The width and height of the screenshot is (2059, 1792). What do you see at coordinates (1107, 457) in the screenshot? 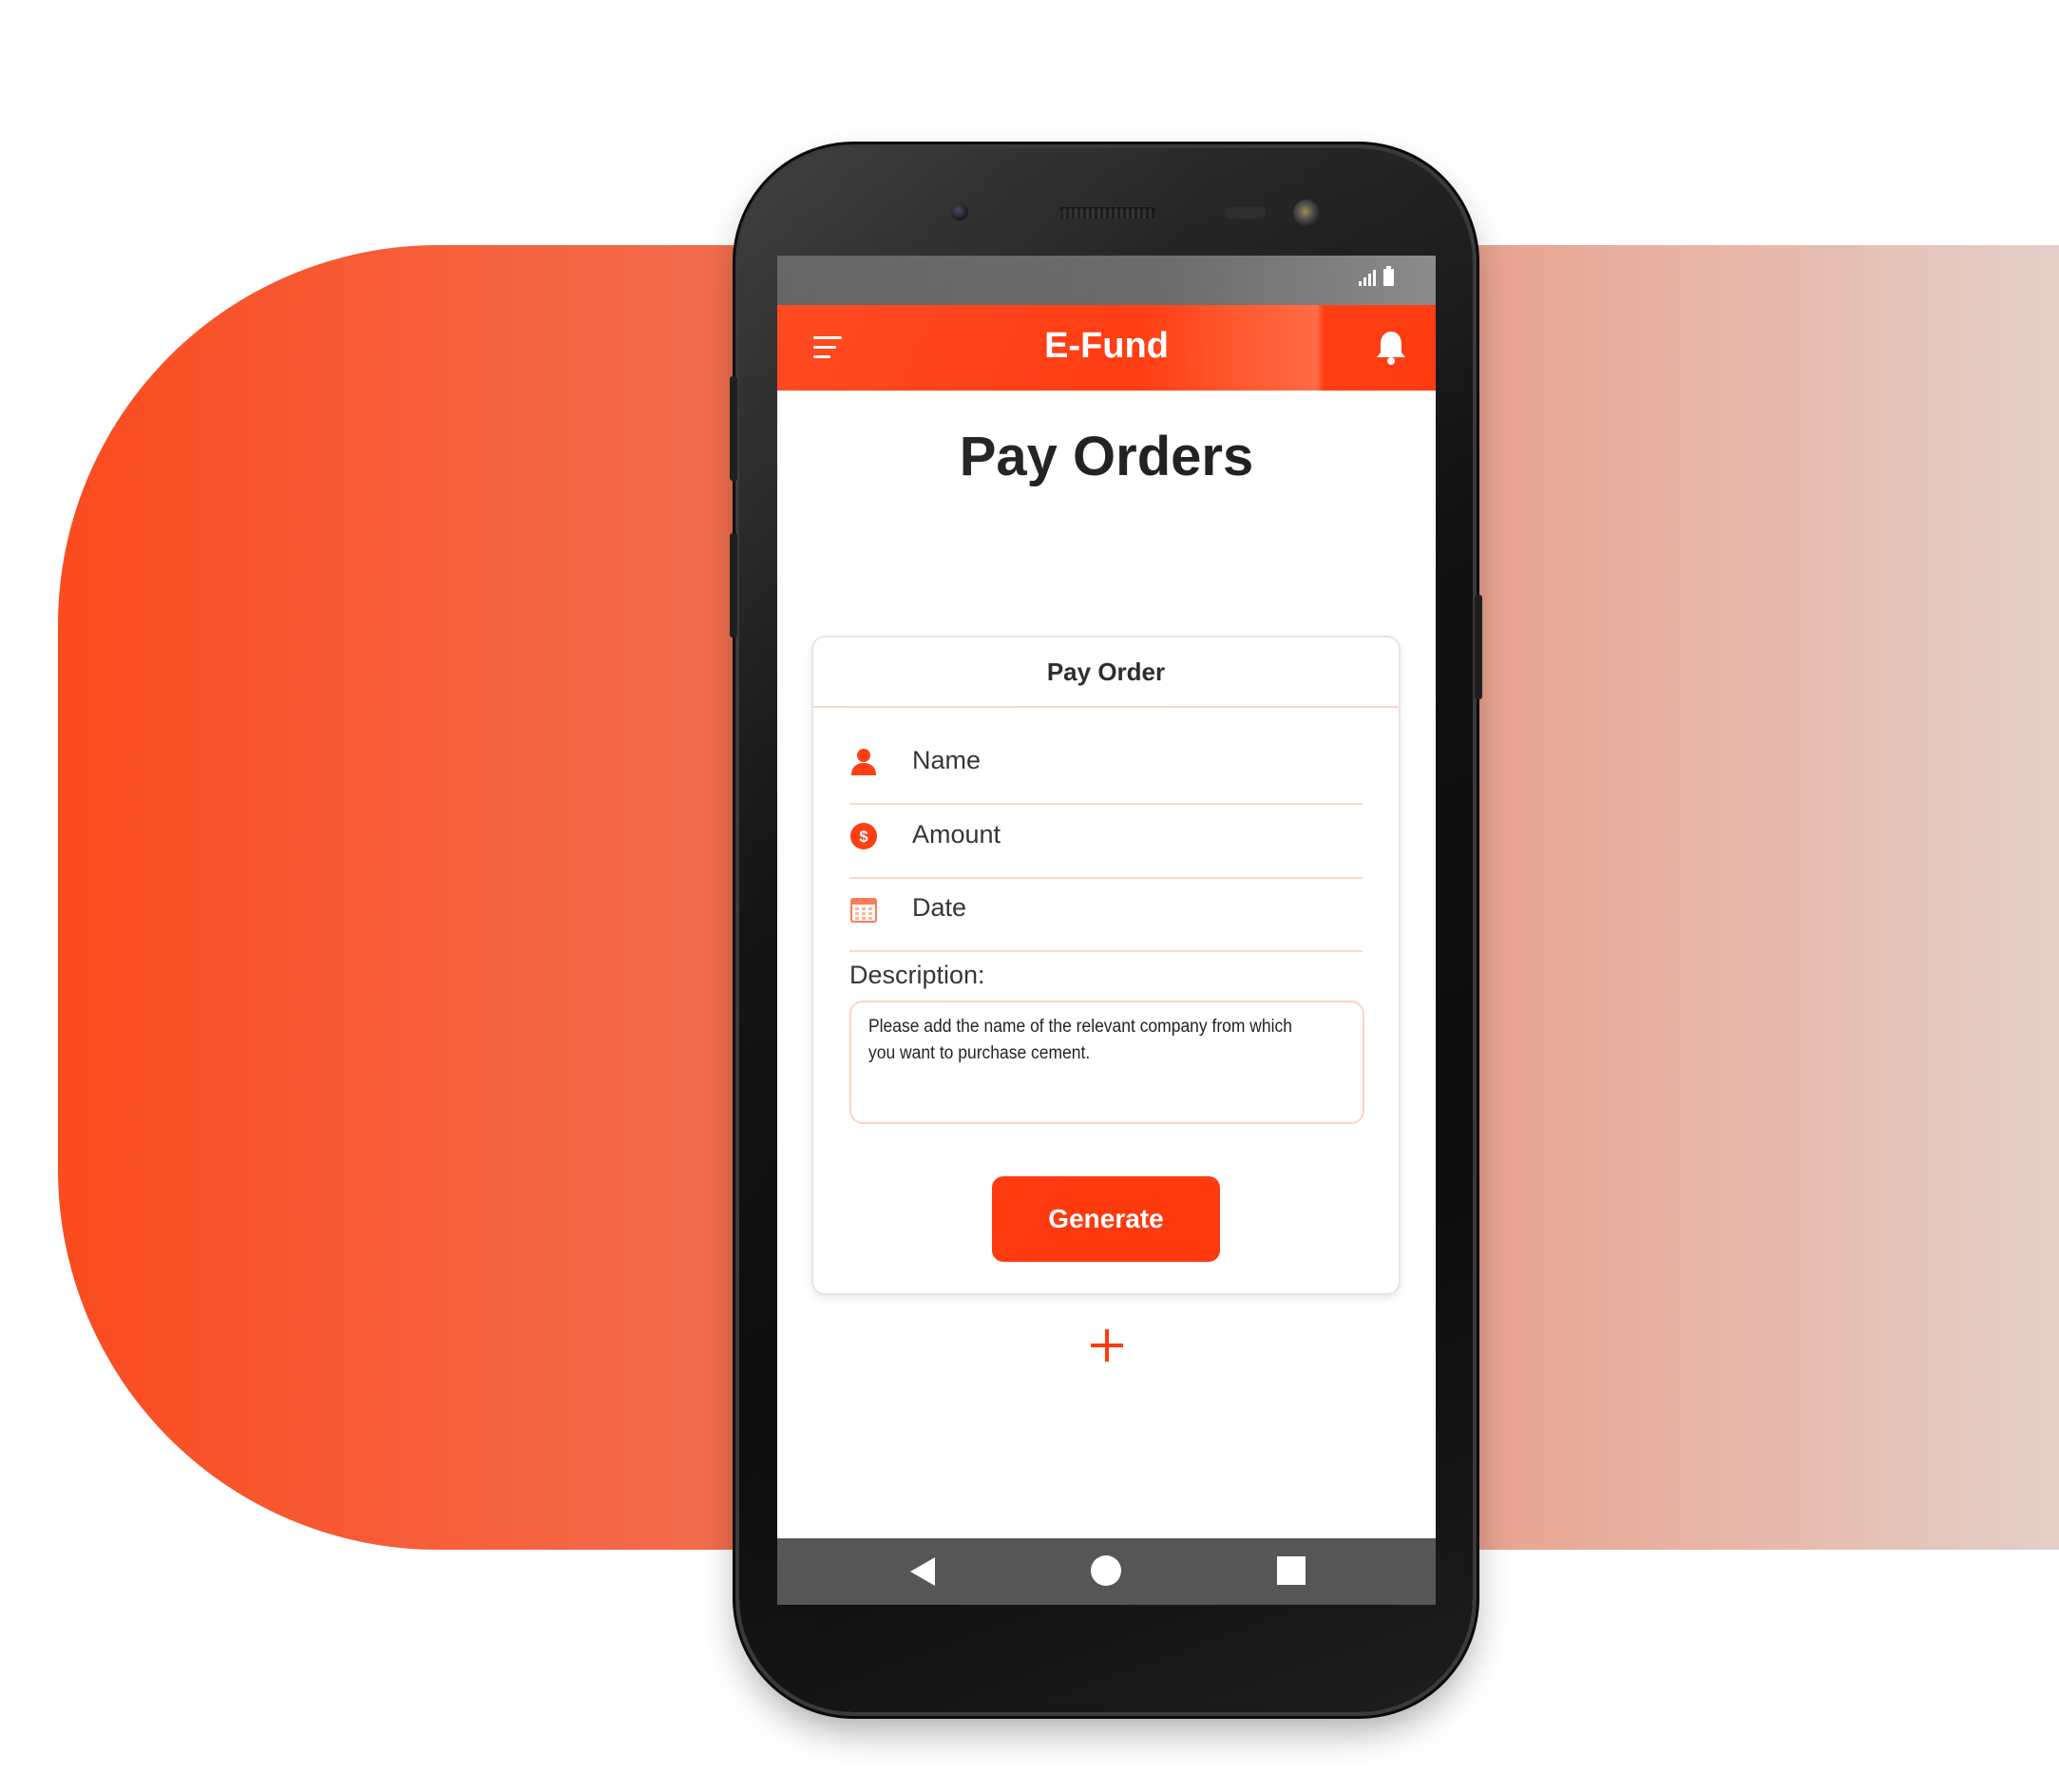
I see `page-title: Pay Orders` at bounding box center [1107, 457].